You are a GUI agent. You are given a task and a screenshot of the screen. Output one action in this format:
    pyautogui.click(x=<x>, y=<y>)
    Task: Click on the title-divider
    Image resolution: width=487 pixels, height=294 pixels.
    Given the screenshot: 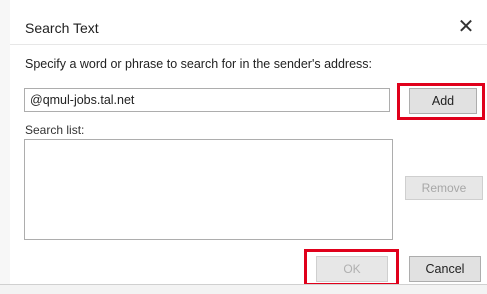 What is the action you would take?
    pyautogui.click(x=248, y=44)
    